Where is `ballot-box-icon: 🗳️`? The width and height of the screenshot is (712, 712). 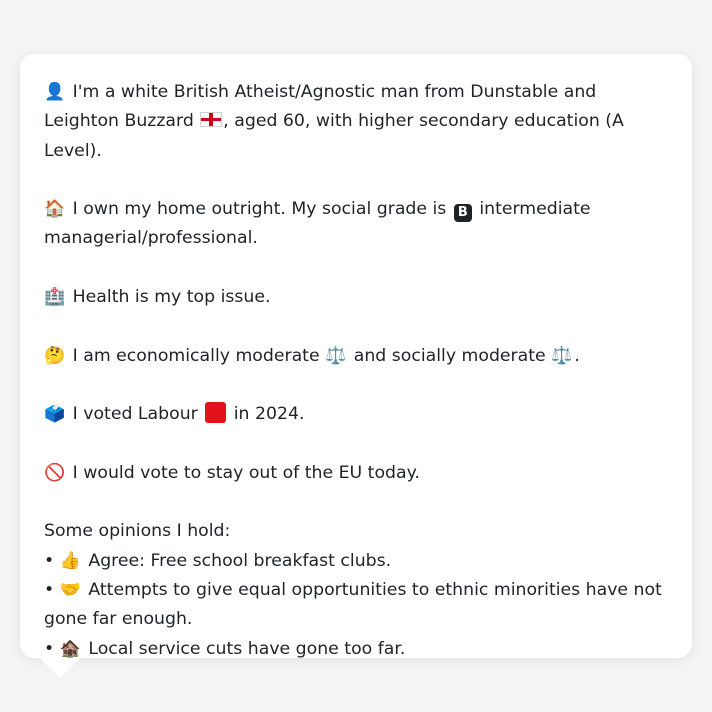
ballot-box-icon: 🗳️ is located at coordinates (55, 414).